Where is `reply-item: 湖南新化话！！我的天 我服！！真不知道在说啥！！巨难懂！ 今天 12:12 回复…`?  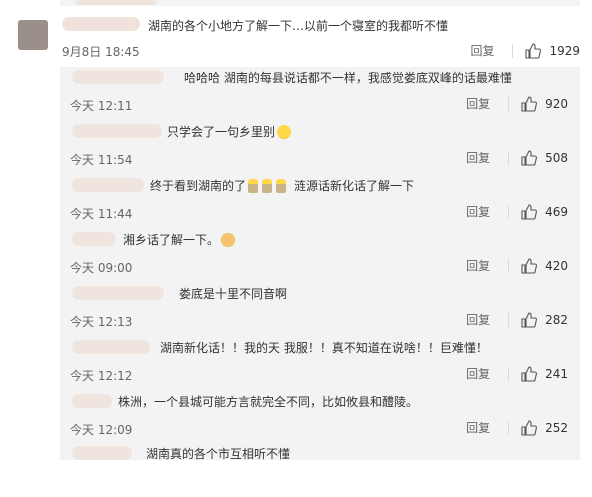 reply-item: 湖南新化话！！我的天 我服！！真不知道在说啥！！巨难懂！ 今天 12:12 回复… is located at coordinates (320, 364).